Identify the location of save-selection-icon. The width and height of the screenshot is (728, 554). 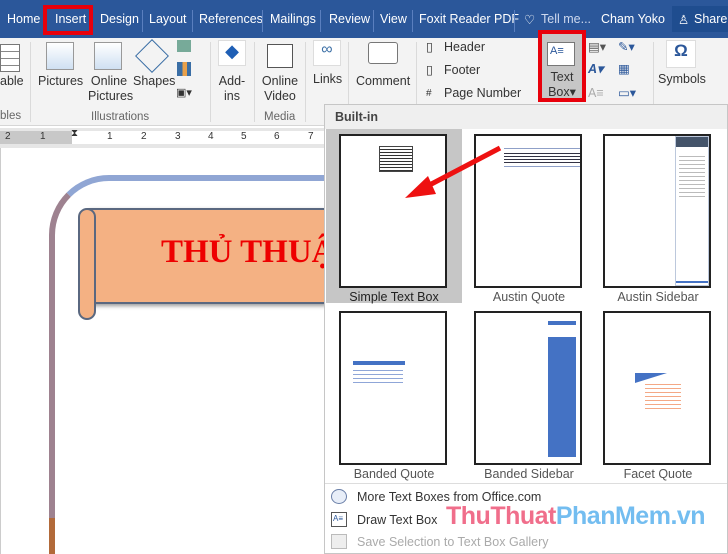
(339, 541).